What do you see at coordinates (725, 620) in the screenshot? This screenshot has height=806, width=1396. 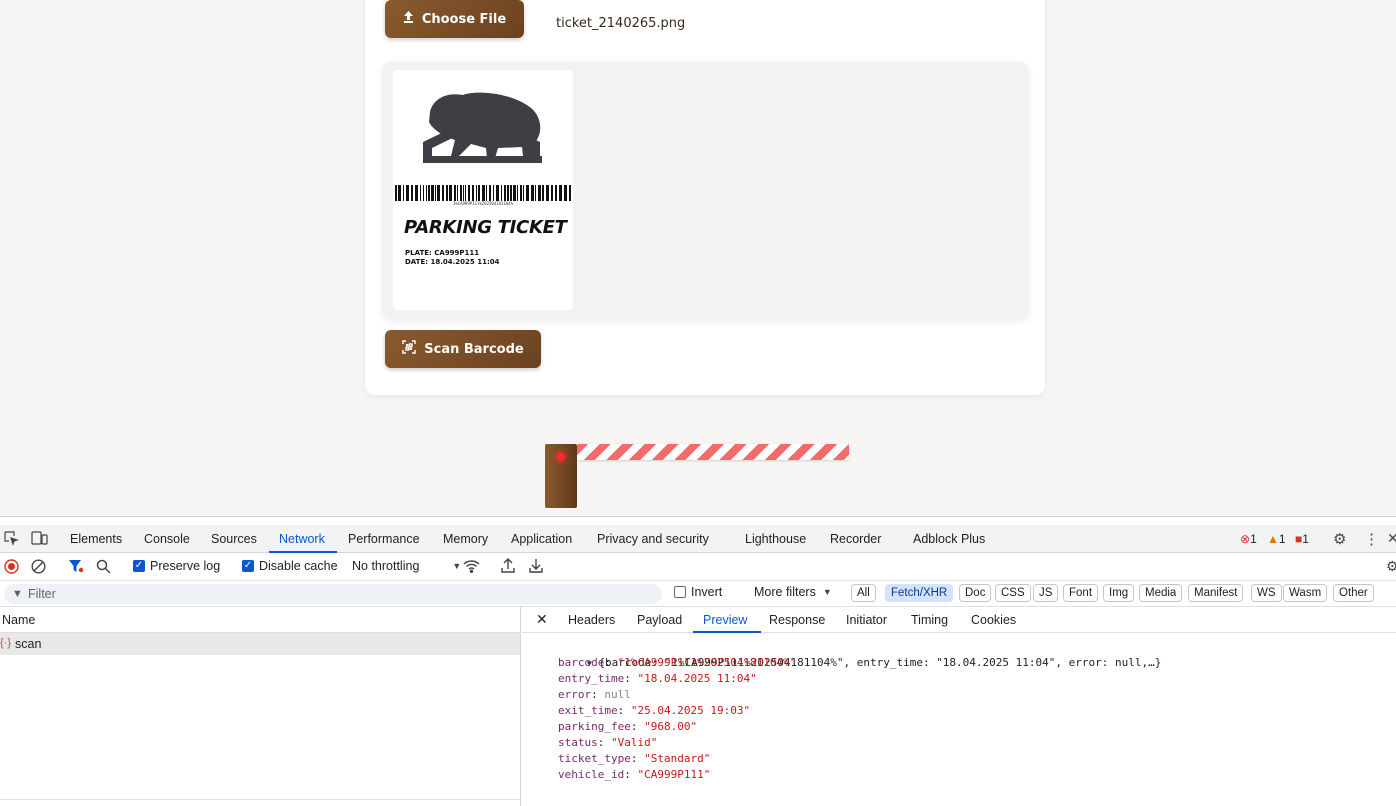 I see `detail-tab-preview: Preview` at bounding box center [725, 620].